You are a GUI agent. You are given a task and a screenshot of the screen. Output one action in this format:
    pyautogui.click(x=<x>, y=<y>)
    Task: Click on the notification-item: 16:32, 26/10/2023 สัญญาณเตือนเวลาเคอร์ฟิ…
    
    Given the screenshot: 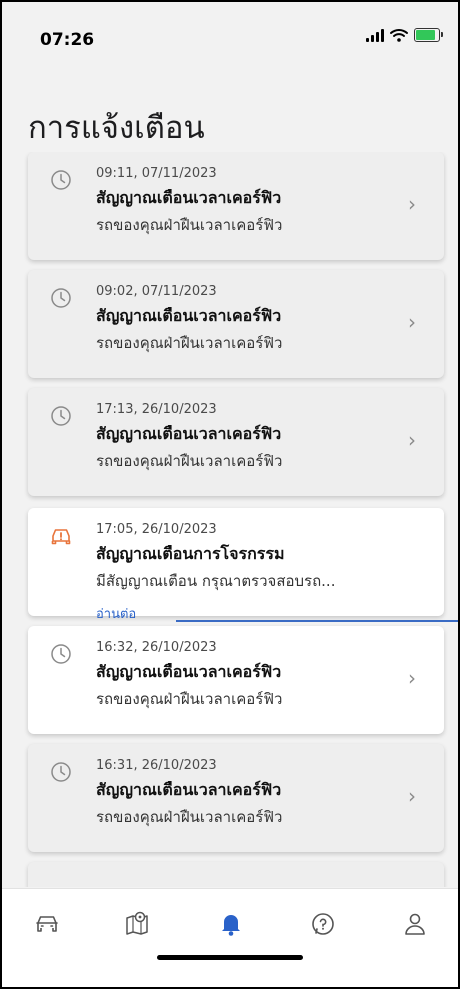 What is the action you would take?
    pyautogui.click(x=236, y=680)
    